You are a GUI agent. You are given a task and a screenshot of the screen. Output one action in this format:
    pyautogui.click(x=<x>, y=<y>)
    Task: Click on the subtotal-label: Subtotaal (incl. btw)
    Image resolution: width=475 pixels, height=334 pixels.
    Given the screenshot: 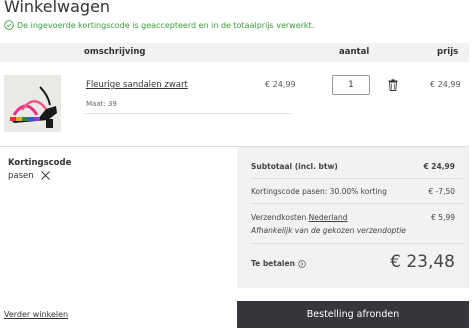 What is the action you would take?
    pyautogui.click(x=294, y=166)
    